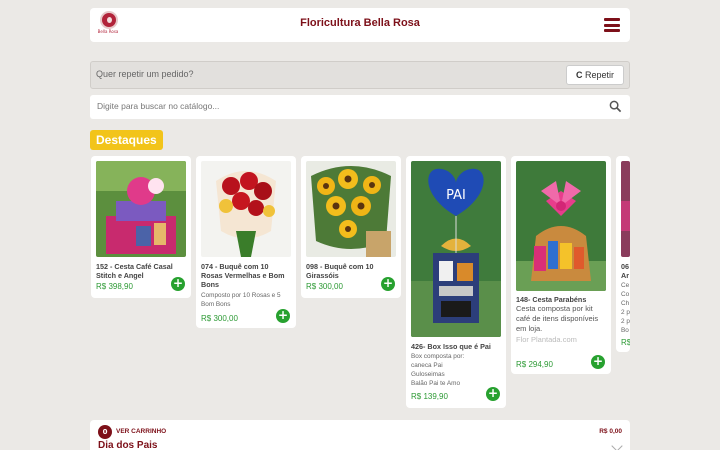 Image resolution: width=720 pixels, height=450 pixels. I want to click on product-description-line: caneca Pai, so click(427, 365).